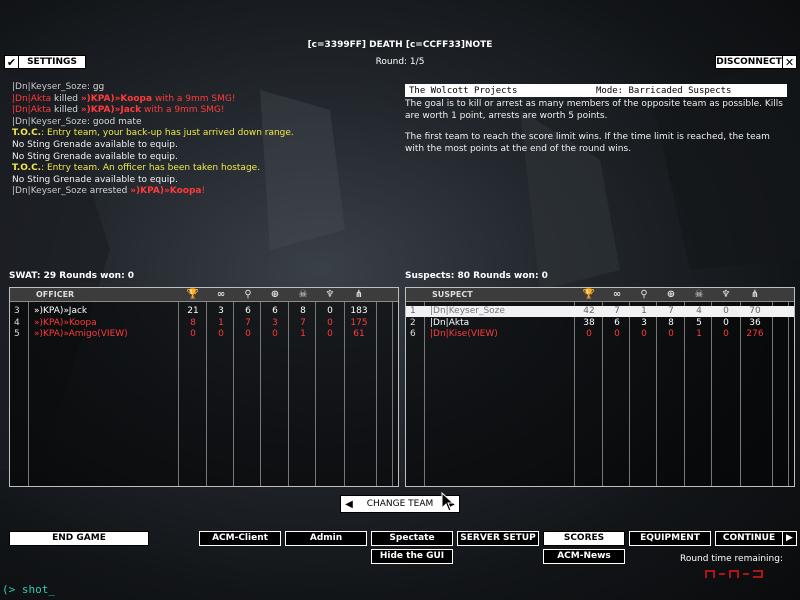 This screenshot has height=600, width=800. What do you see at coordinates (204, 323) in the screenshot?
I see `scoreboard-row: 4 »)KPA)»Koopa 8 1 7 3 7 0 175` at bounding box center [204, 323].